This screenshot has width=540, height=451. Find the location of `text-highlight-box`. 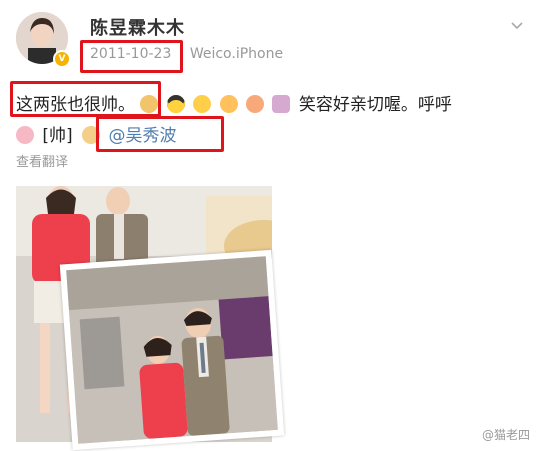

text-highlight-box is located at coordinates (85, 99).